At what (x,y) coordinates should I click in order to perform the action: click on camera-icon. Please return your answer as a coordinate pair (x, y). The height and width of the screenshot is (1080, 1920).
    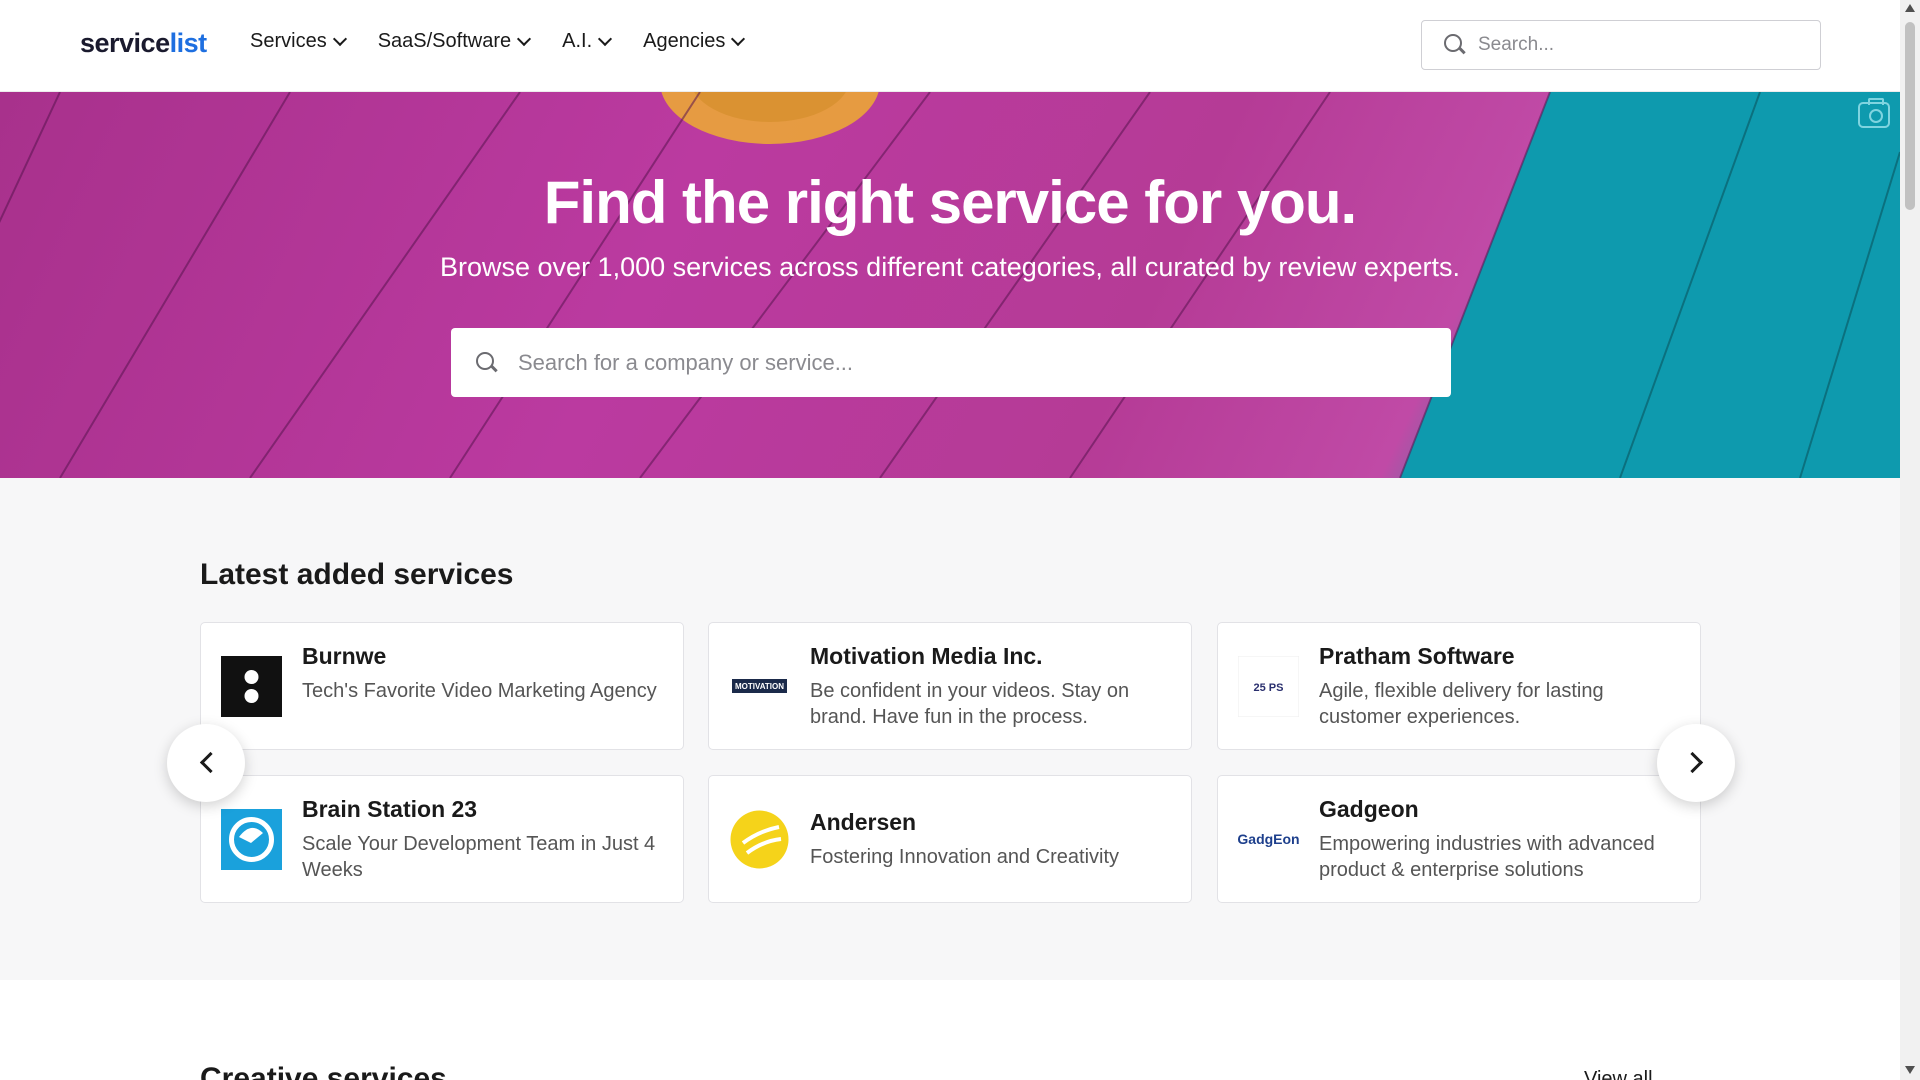
    Looking at the image, I should click on (1874, 113).